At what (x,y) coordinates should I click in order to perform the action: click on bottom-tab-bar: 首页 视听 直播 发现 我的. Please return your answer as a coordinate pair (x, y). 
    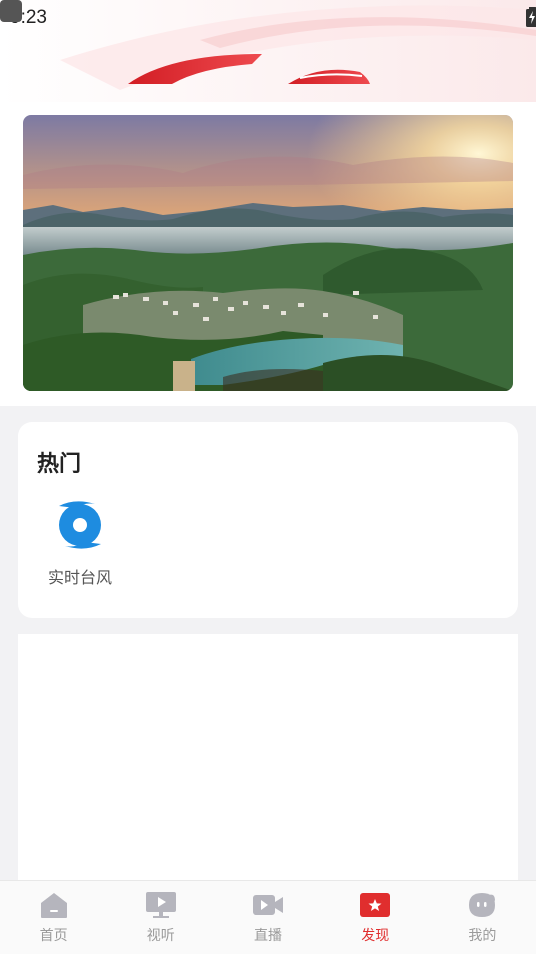
    Looking at the image, I should click on (268, 917).